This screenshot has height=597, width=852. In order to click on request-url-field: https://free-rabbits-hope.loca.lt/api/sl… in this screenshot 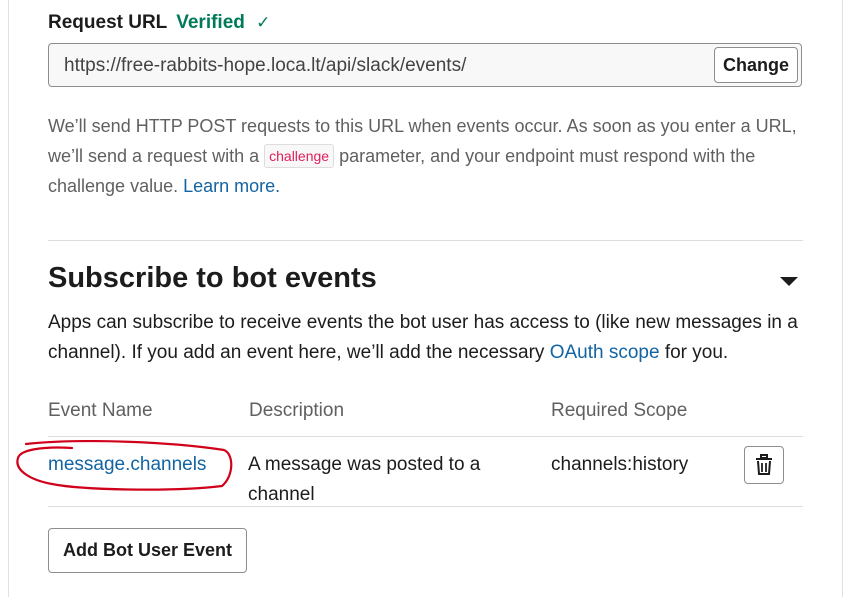, I will do `click(425, 65)`.